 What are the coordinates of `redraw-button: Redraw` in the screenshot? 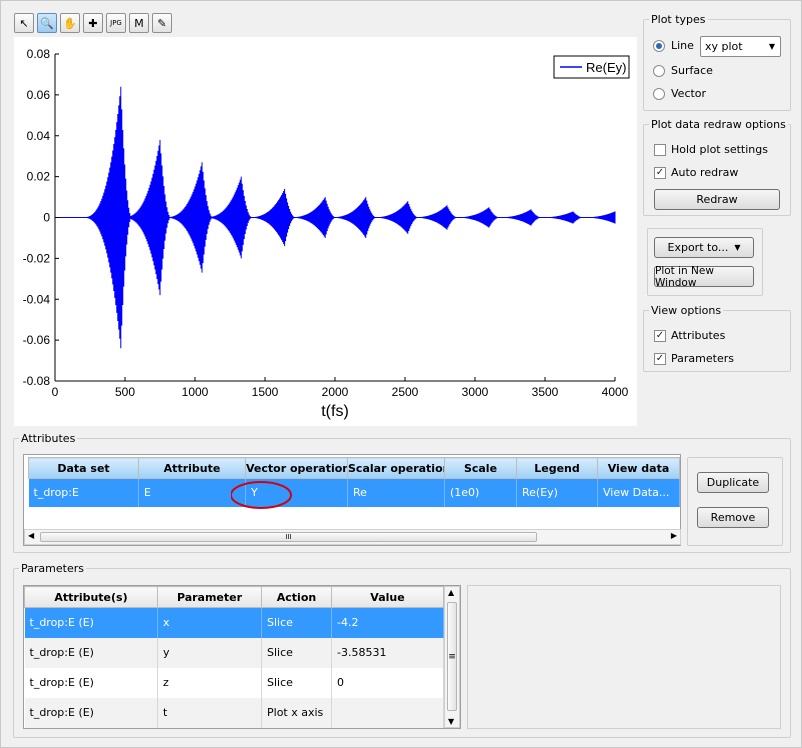 It's located at (717, 199).